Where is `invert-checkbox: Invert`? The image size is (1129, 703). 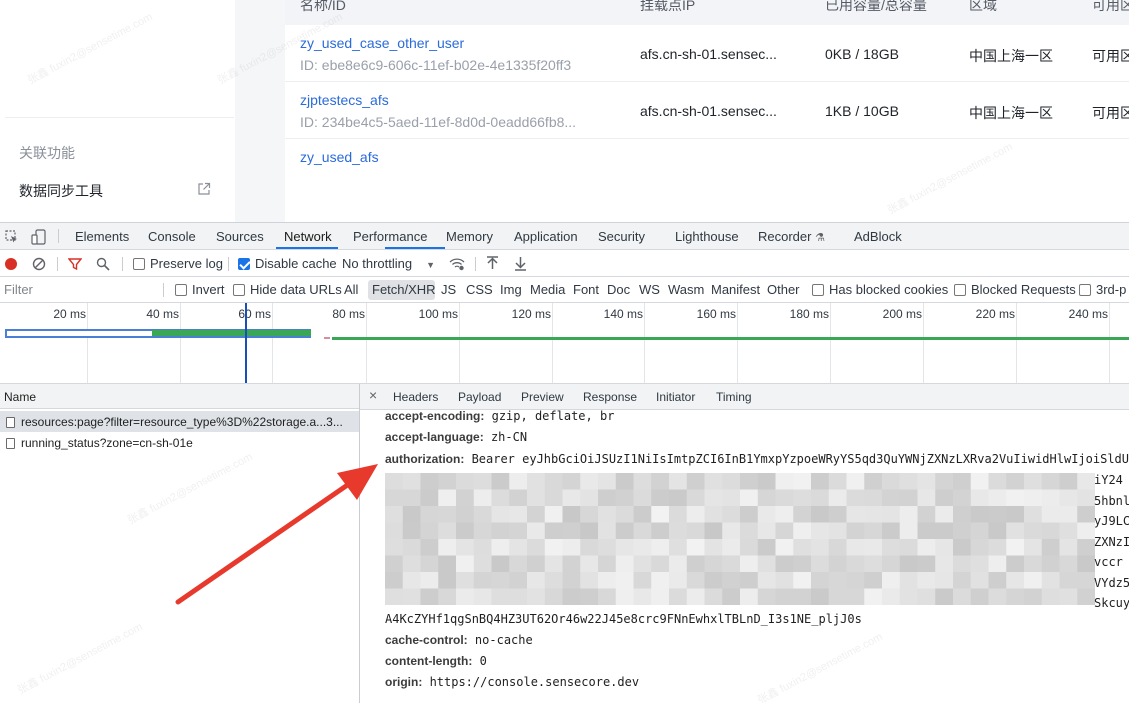
invert-checkbox: Invert is located at coordinates (200, 289).